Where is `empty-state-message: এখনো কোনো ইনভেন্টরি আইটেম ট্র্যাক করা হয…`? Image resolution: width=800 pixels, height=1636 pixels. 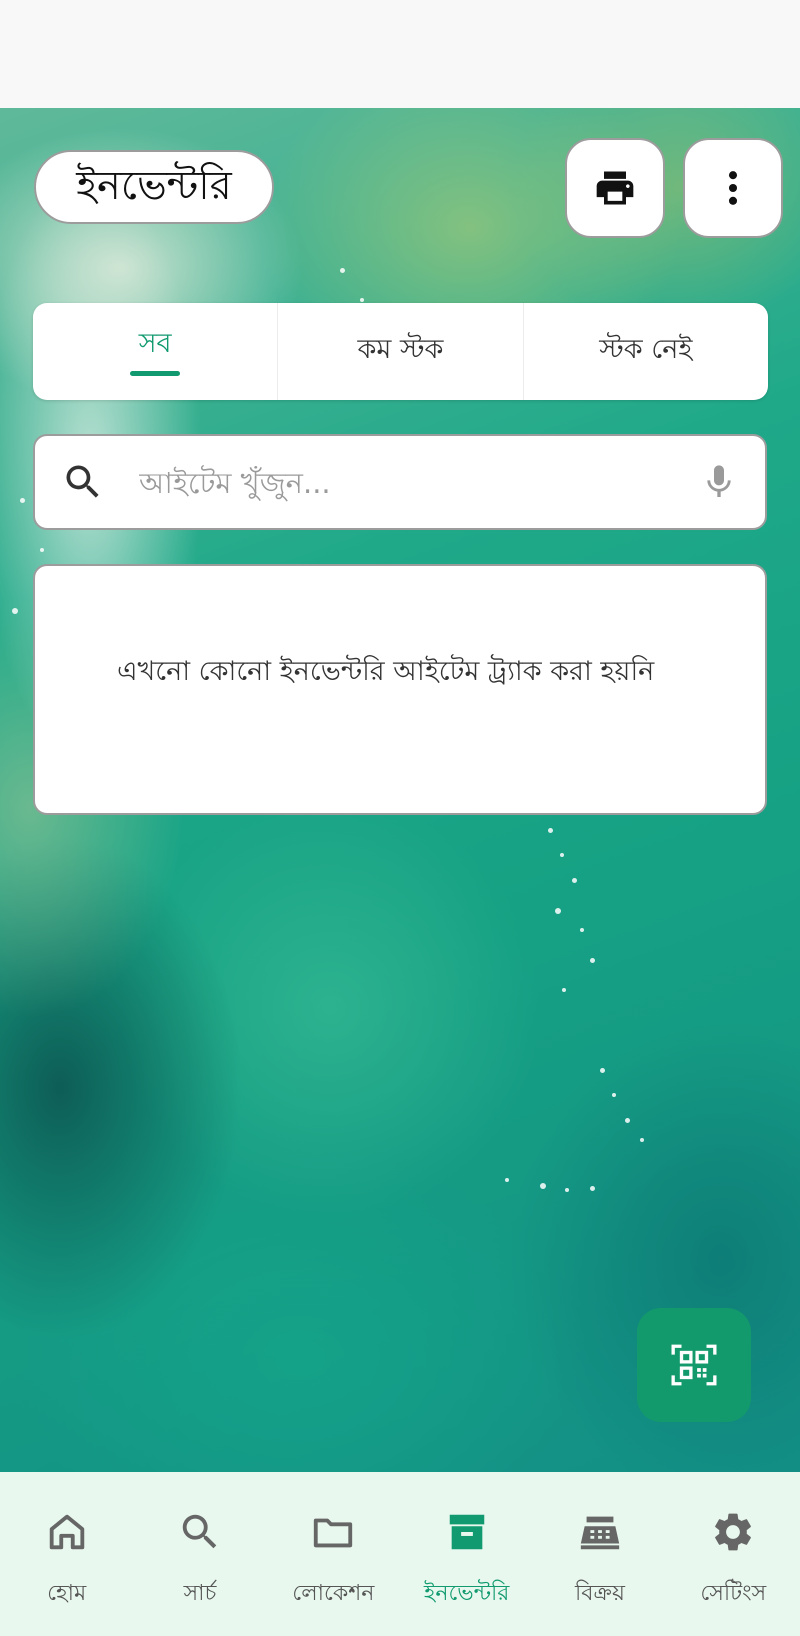
empty-state-message: এখনো কোনো ইনভেন্টরি আইটেম ট্র্যাক করা হয… is located at coordinates (386, 671).